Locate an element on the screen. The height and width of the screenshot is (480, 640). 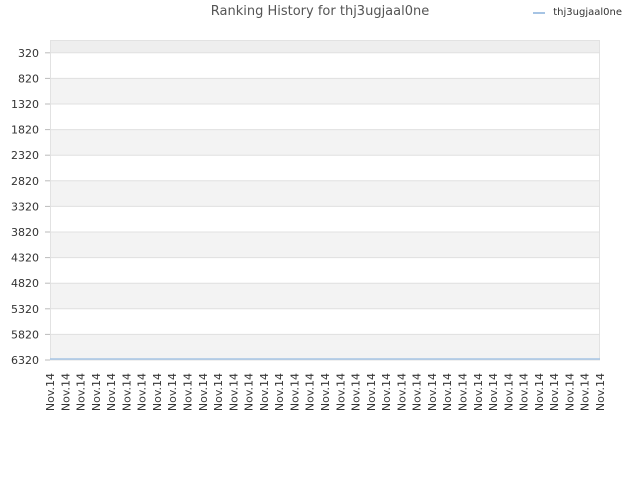
y-tick-label: 2820 is located at coordinates (25, 181).